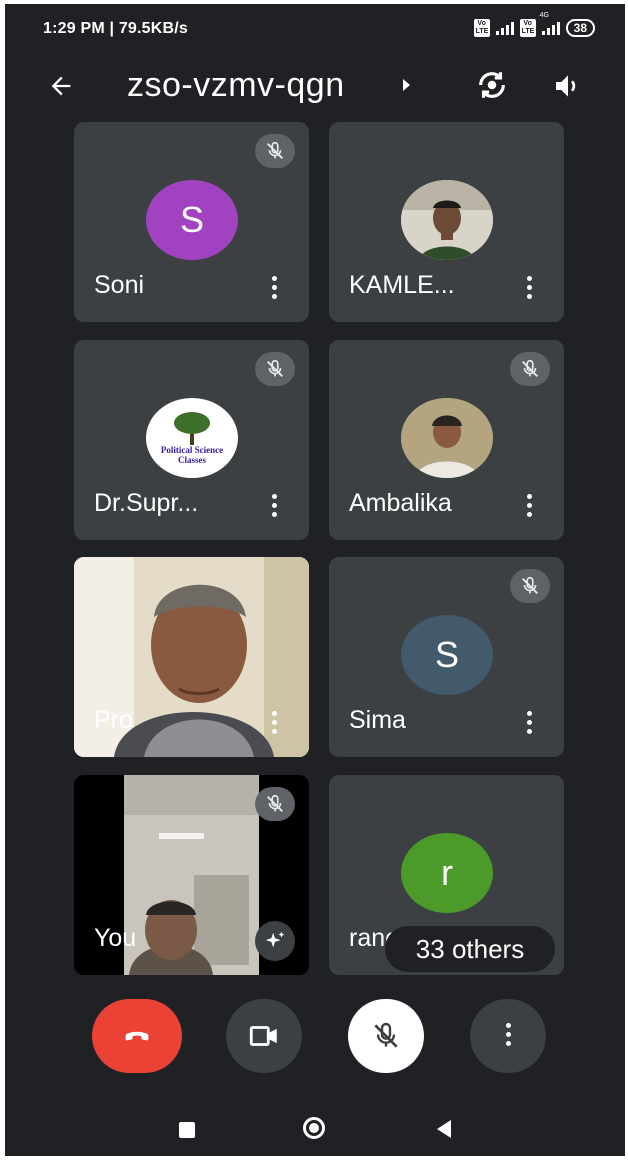  What do you see at coordinates (61, 86) in the screenshot?
I see `back-arrow-icon` at bounding box center [61, 86].